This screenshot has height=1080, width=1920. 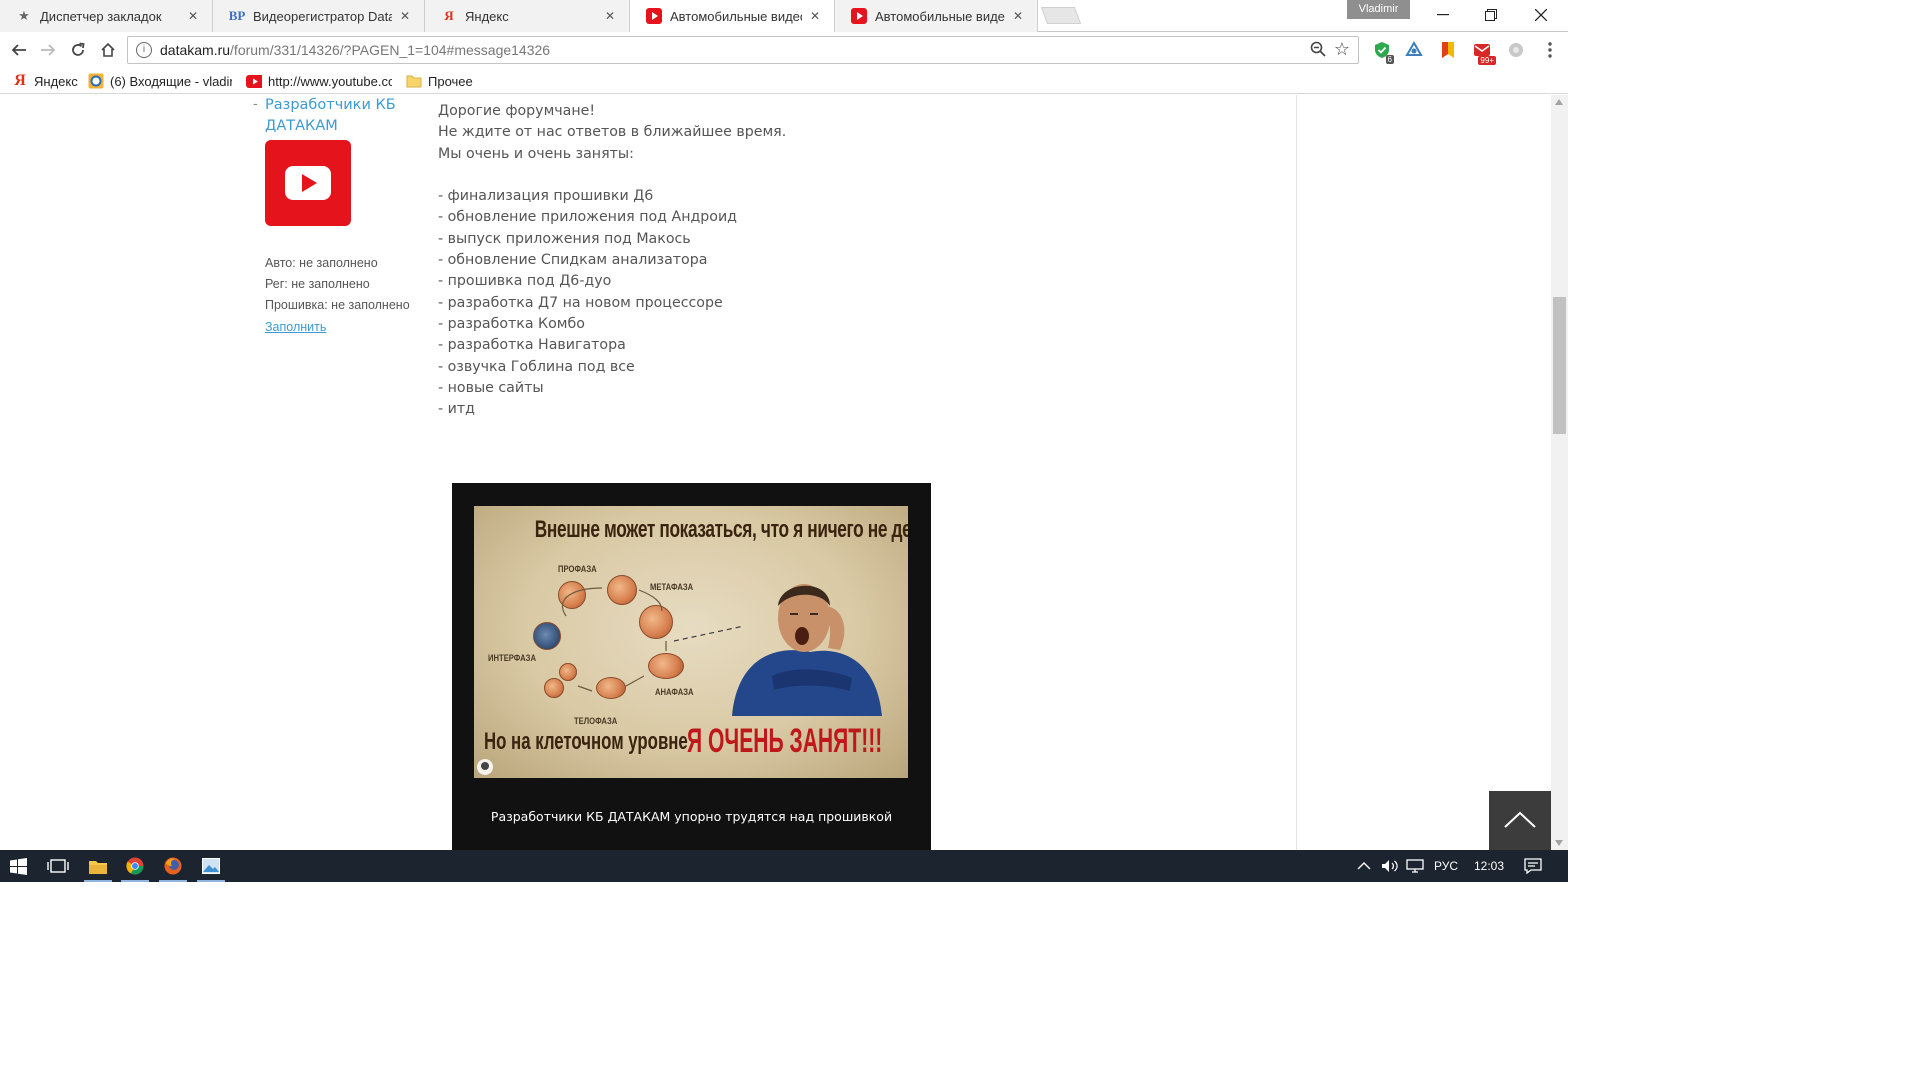 What do you see at coordinates (58, 866) in the screenshot?
I see `task-view-icon` at bounding box center [58, 866].